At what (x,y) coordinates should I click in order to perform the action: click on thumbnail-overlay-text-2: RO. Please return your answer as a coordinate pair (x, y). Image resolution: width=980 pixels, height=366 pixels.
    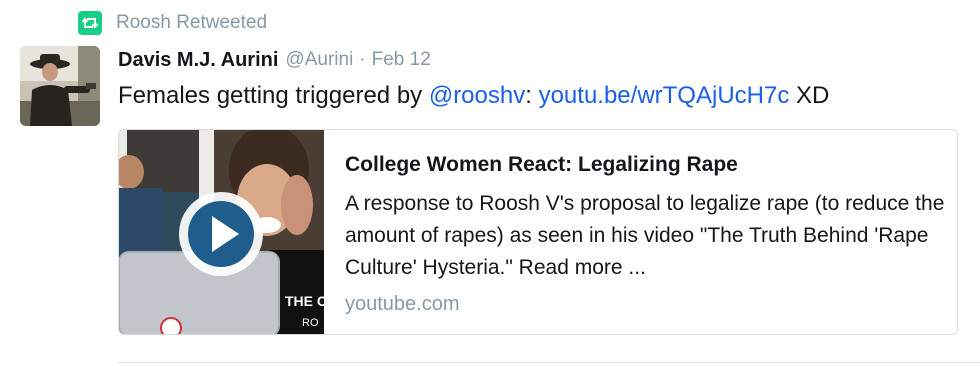
    Looking at the image, I should click on (310, 323).